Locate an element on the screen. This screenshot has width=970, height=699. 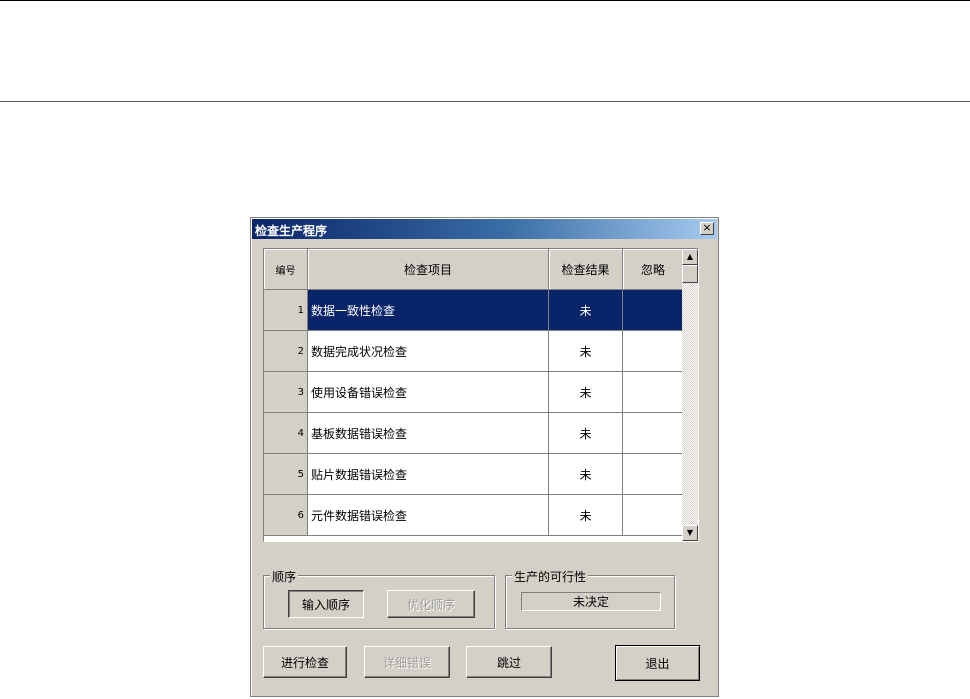
detail-errors-label: 详细错误 is located at coordinates (406, 662).